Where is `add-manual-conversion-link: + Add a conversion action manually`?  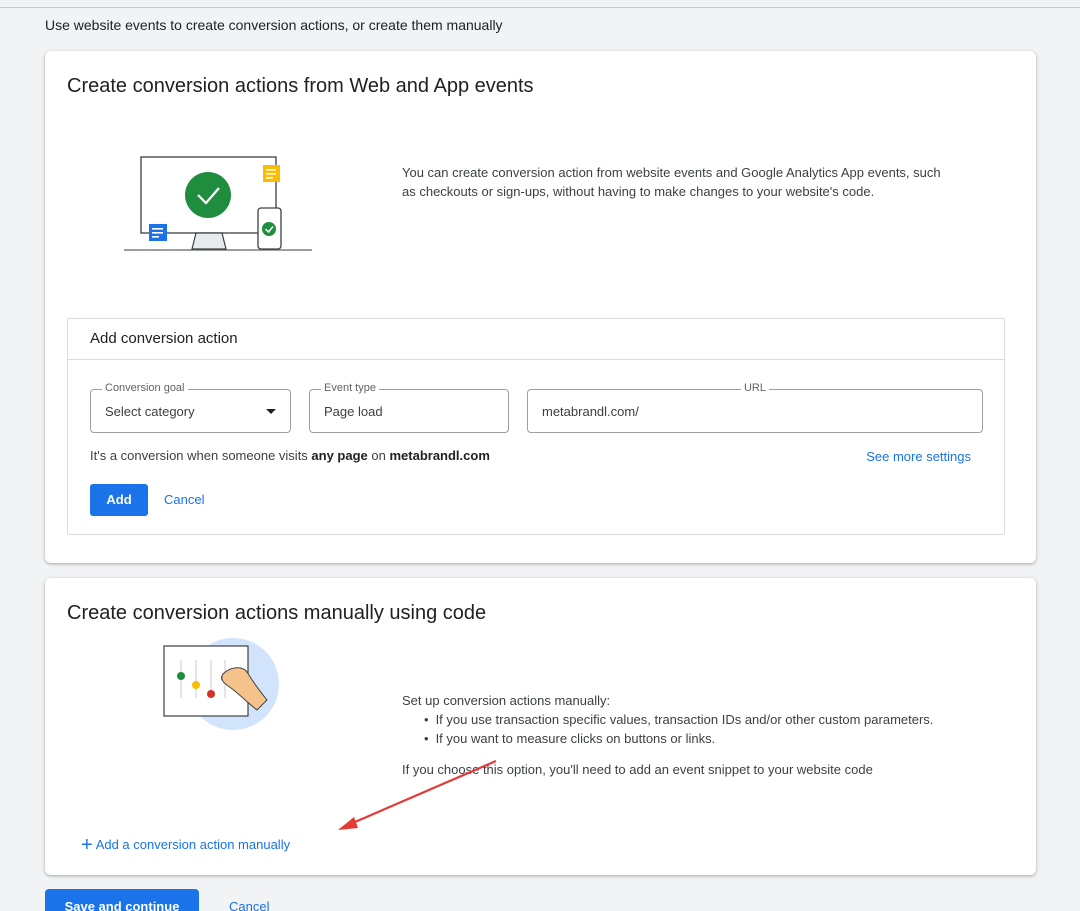 add-manual-conversion-link: + Add a conversion action manually is located at coordinates (185, 845).